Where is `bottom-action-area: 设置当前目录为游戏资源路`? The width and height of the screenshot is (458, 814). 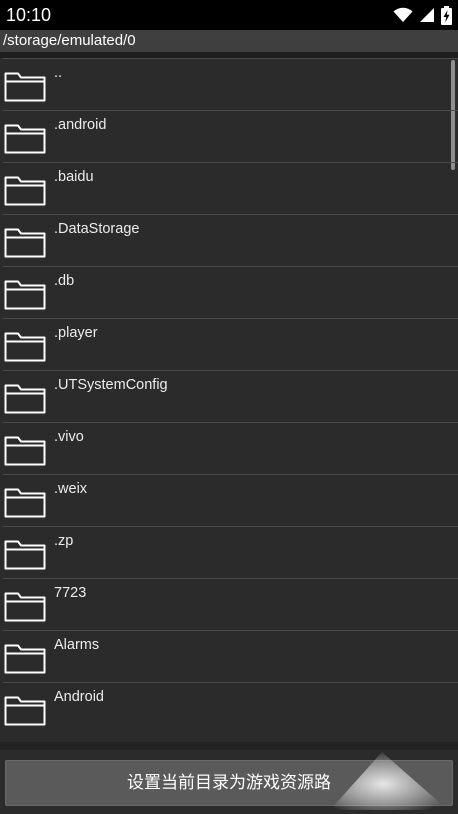 bottom-action-area: 设置当前目录为游戏资源路 is located at coordinates (229, 782).